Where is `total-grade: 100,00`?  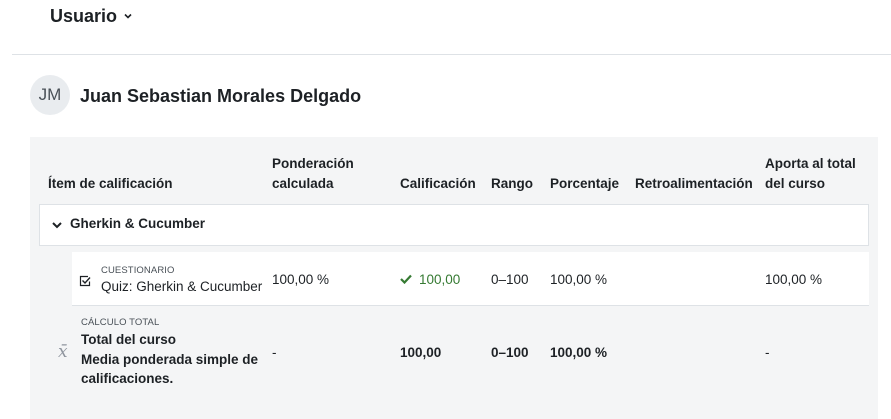 total-grade: 100,00 is located at coordinates (421, 352).